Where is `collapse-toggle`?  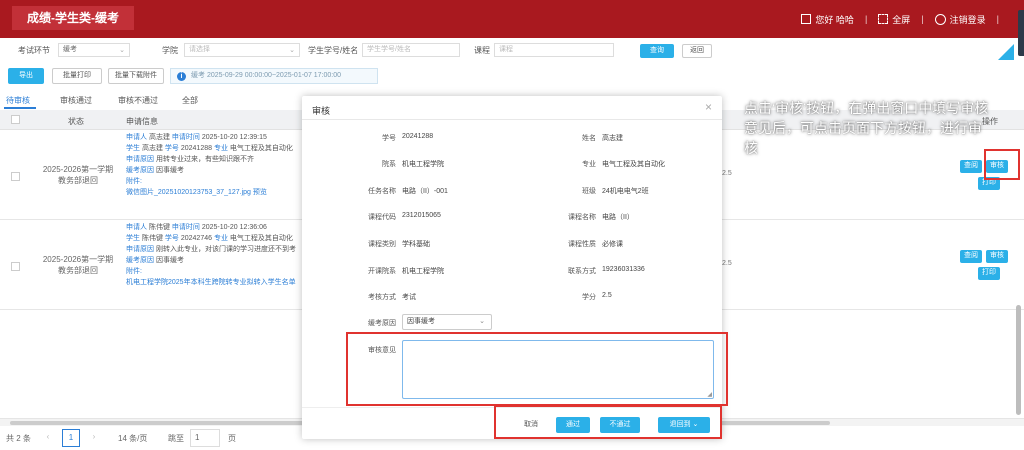
collapse-toggle is located at coordinates (1006, 52).